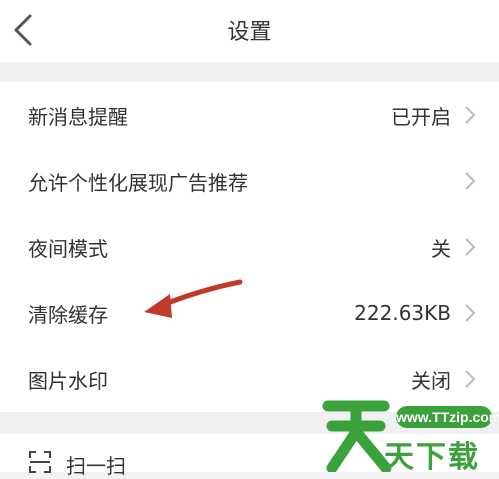 This screenshot has height=479, width=499. What do you see at coordinates (441, 248) in the screenshot?
I see `settings-row-value: 关` at bounding box center [441, 248].